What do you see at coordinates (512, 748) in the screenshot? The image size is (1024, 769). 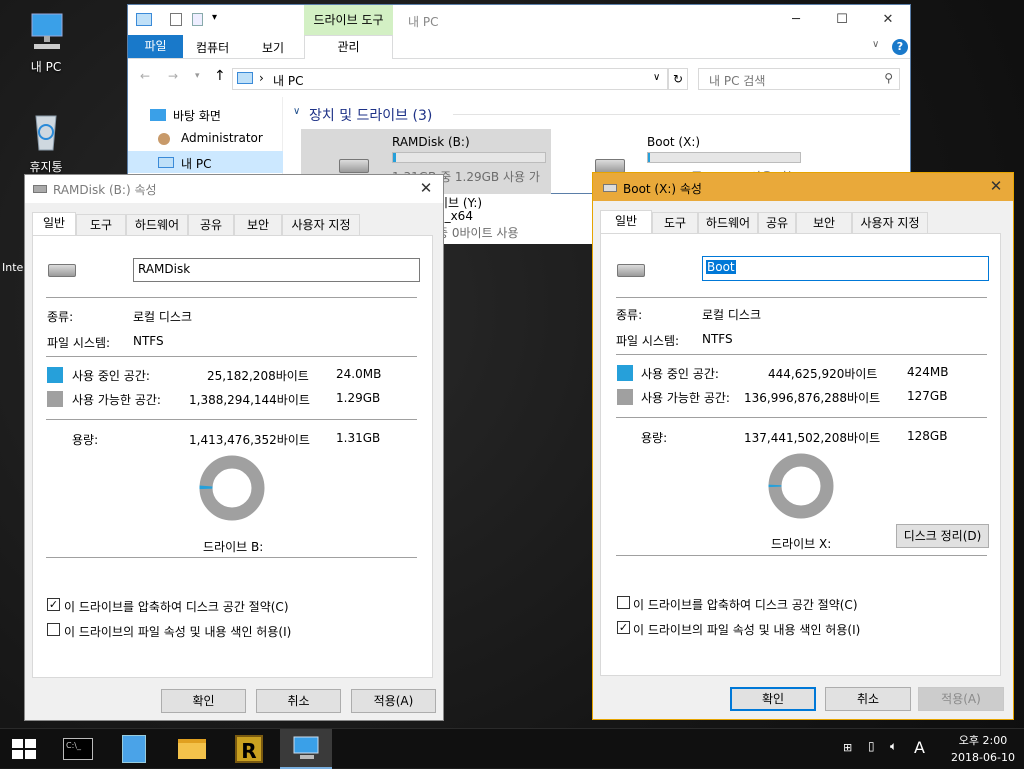 I see `taskbar: C:\_ R ⊞ ▯ 🔈︎ A 오후 2:00 2018-06-10` at bounding box center [512, 748].